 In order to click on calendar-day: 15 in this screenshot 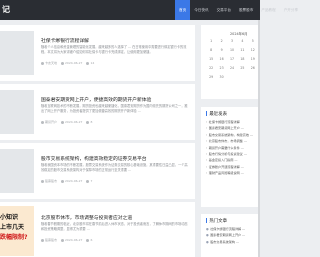, I will do `click(211, 59)`.